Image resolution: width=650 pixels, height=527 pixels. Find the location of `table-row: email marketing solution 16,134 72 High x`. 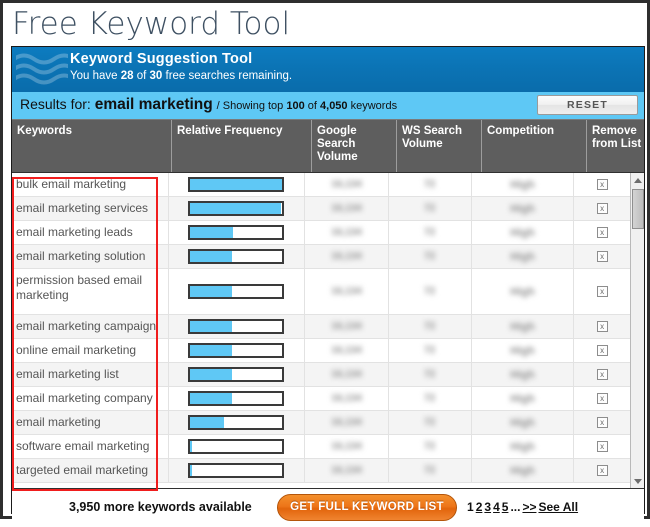

table-row: email marketing solution 16,134 72 High x is located at coordinates (321, 257).